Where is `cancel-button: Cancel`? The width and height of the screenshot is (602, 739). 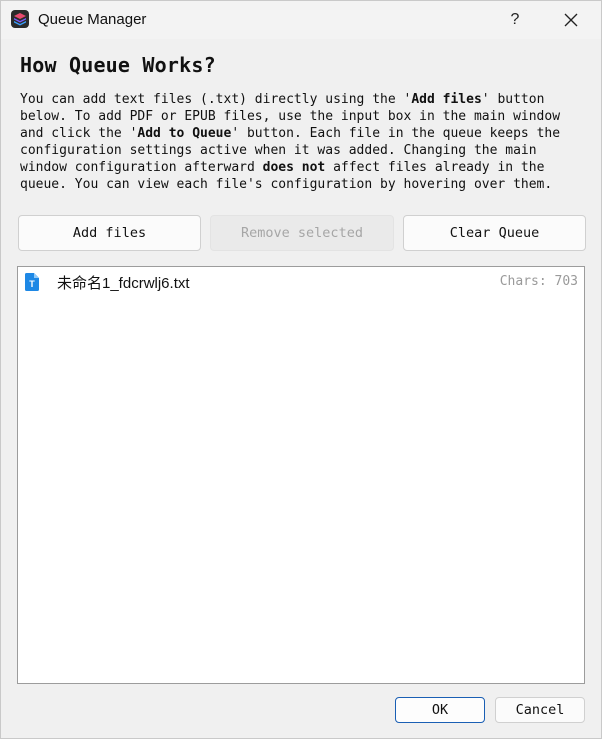 cancel-button: Cancel is located at coordinates (540, 710).